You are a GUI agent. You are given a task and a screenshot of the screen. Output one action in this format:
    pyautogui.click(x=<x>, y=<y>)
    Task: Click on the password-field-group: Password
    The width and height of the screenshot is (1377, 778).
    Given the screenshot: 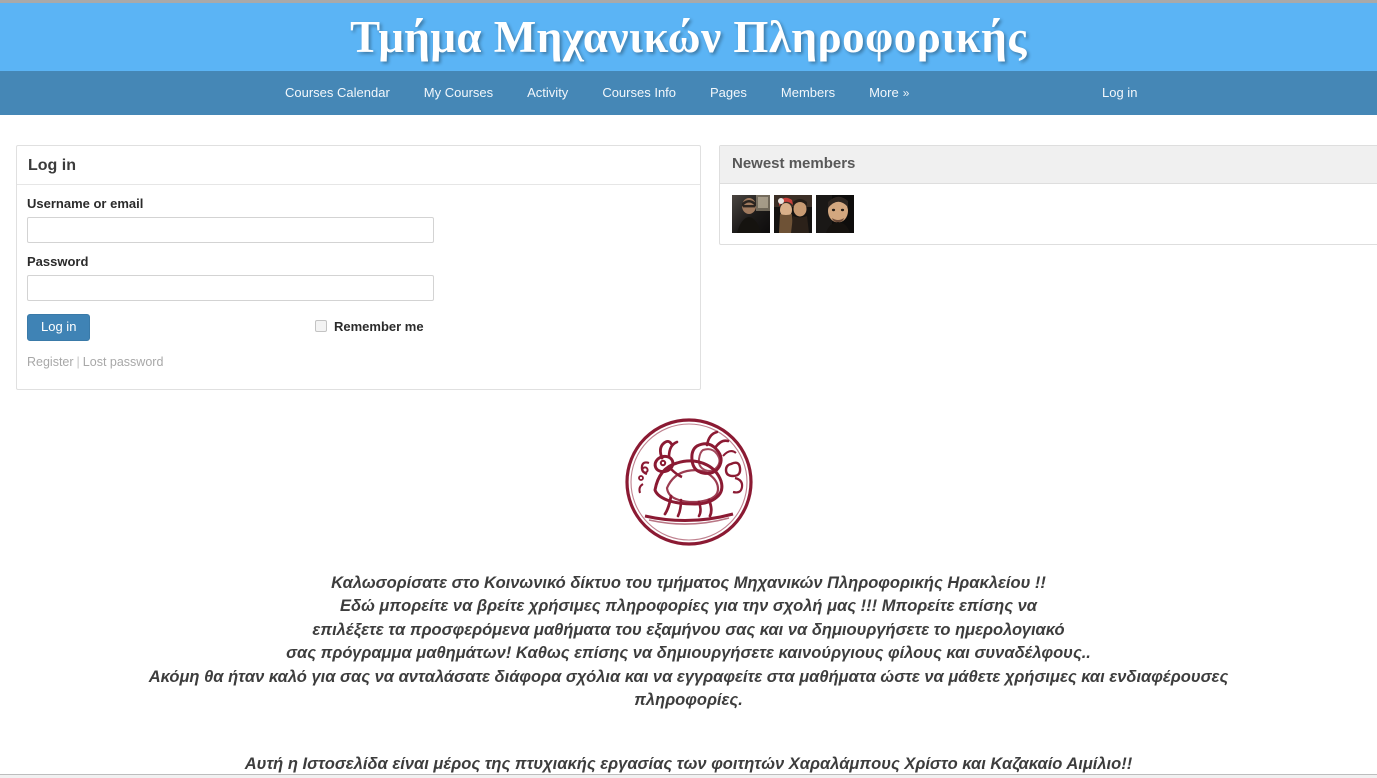 What is the action you would take?
    pyautogui.click(x=358, y=277)
    